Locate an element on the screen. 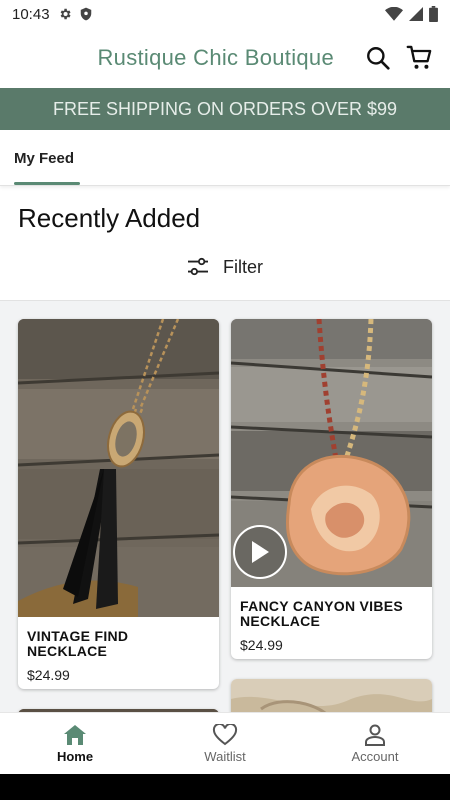  nav-home: Home is located at coordinates (75, 743).